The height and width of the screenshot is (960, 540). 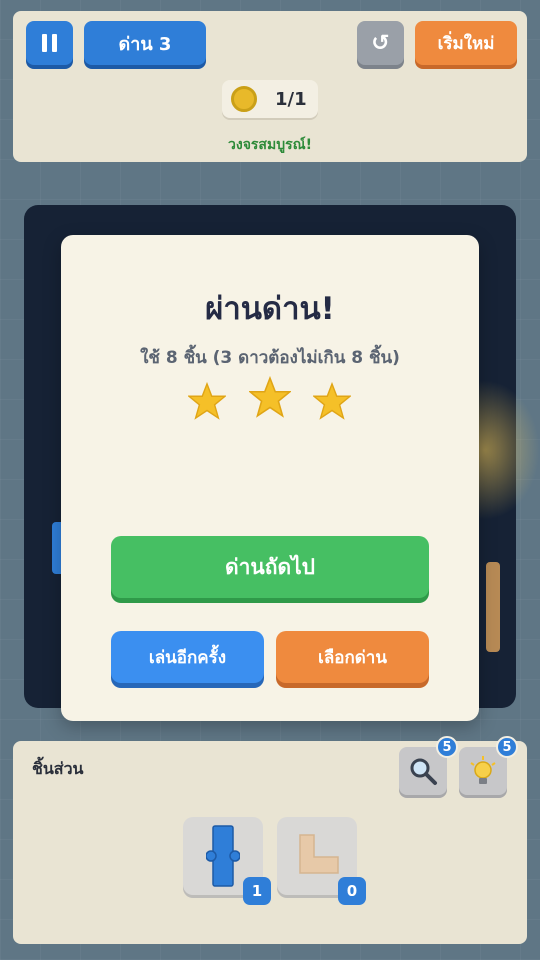 I want to click on straight-pipe-icon, so click(x=223, y=856).